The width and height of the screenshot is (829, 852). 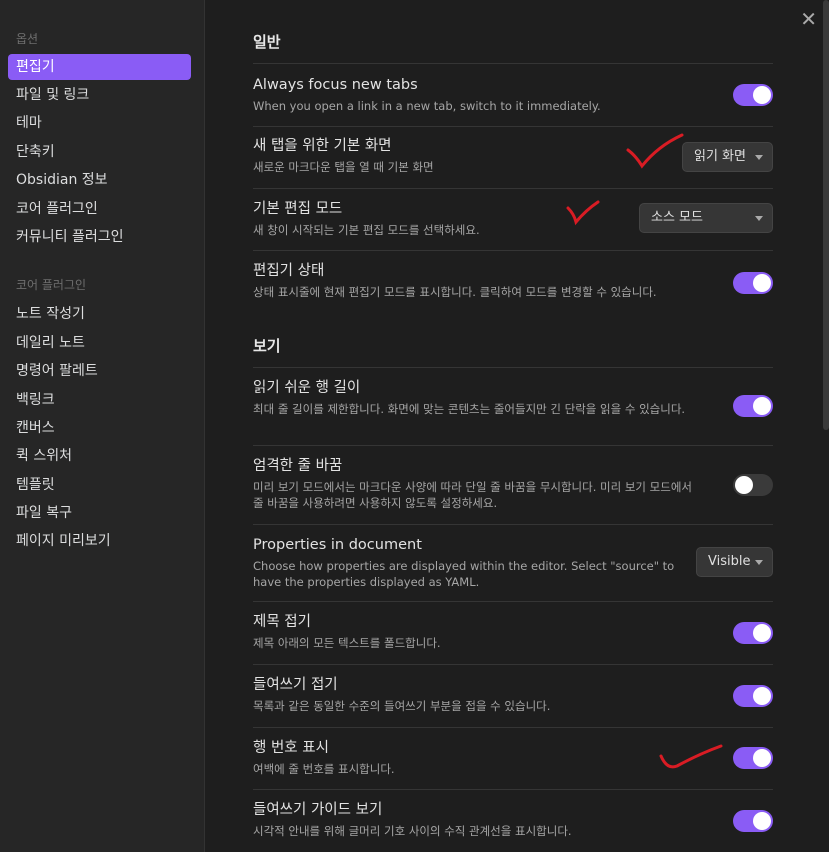 I want to click on fold-indent-toggle, so click(x=753, y=696).